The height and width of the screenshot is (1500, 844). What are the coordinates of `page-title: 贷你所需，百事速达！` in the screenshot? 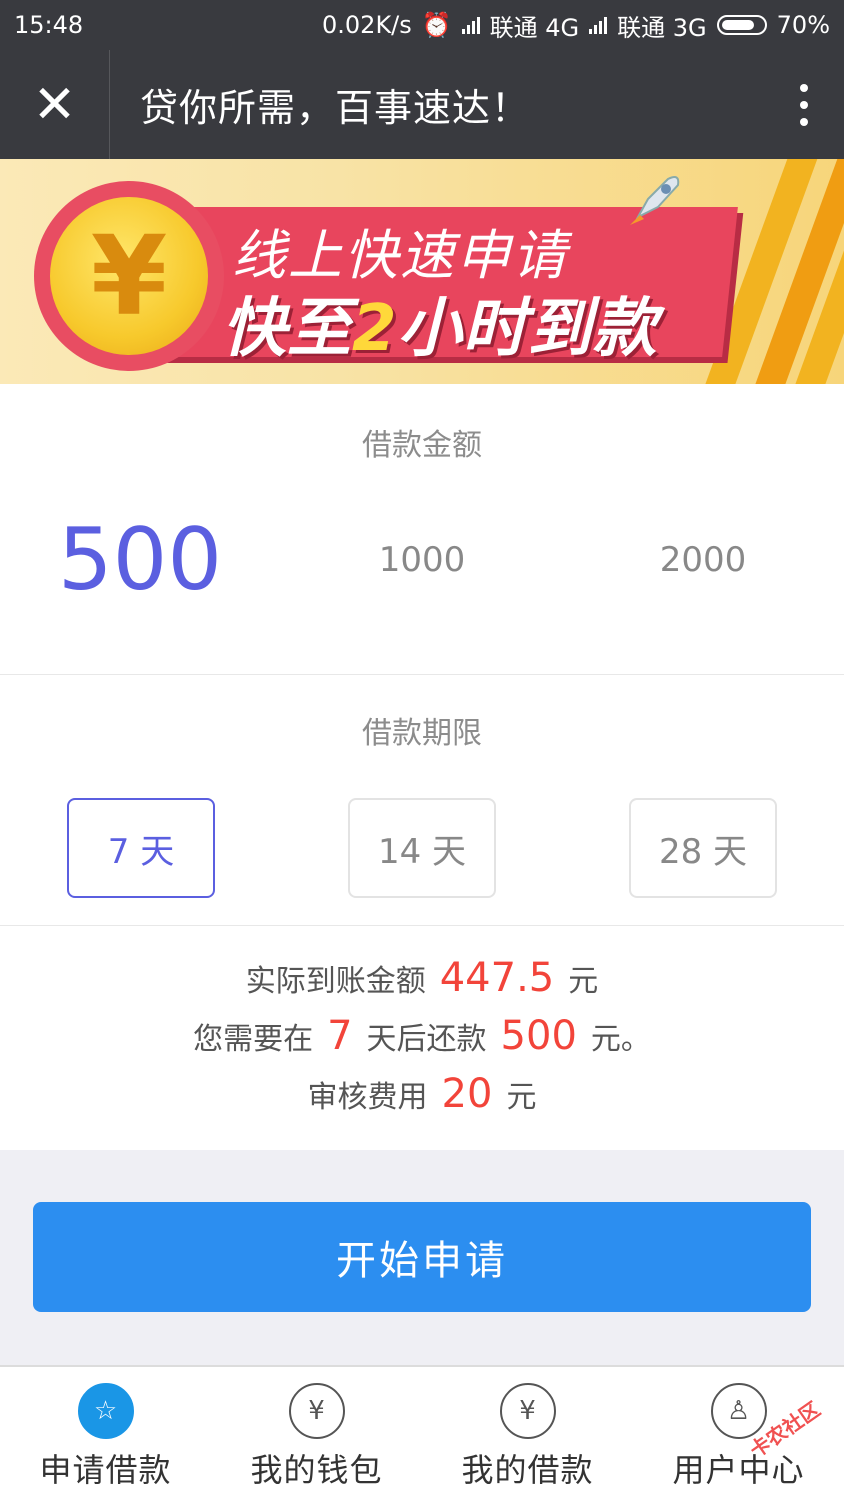 It's located at (335, 108).